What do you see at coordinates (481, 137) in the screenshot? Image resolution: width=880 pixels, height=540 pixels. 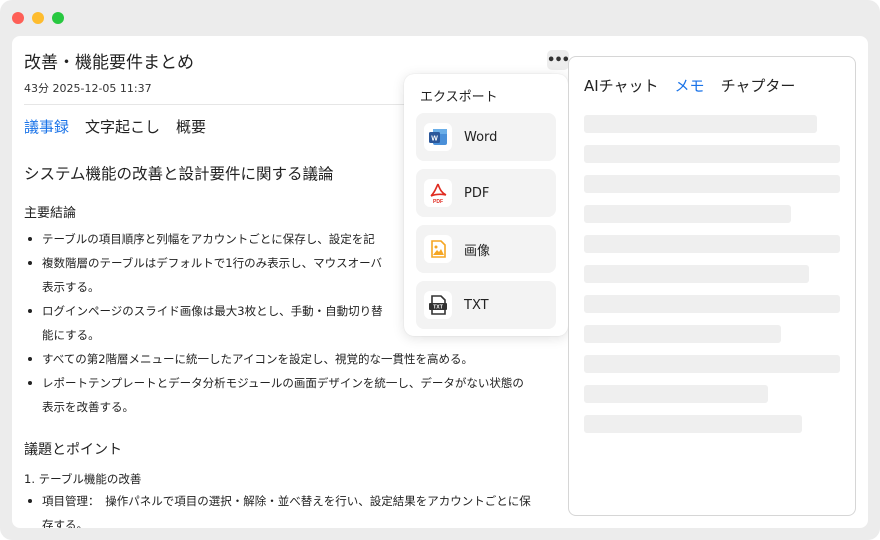 I see `export-word-label: Word` at bounding box center [481, 137].